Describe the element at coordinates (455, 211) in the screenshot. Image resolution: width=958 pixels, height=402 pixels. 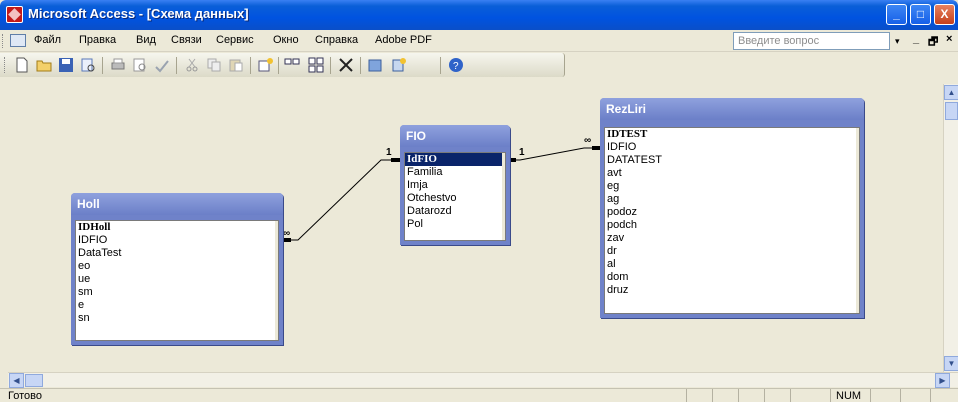
I see `field-list-item: Datarozd` at that location.